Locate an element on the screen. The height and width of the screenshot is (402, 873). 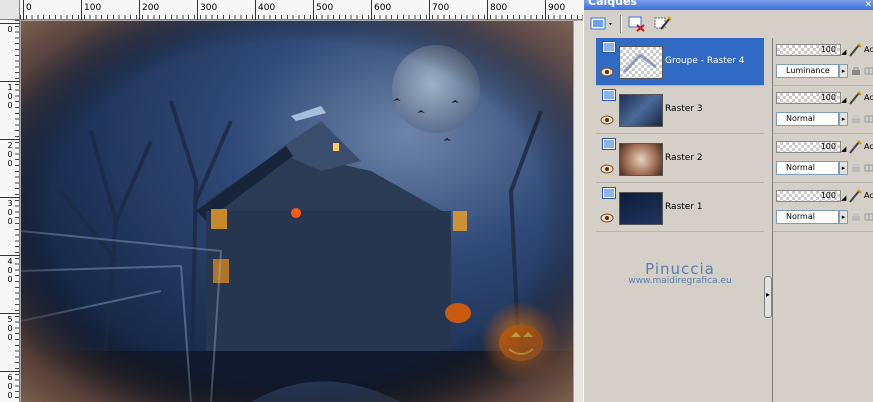
ruler-corner is located at coordinates (10, 10).